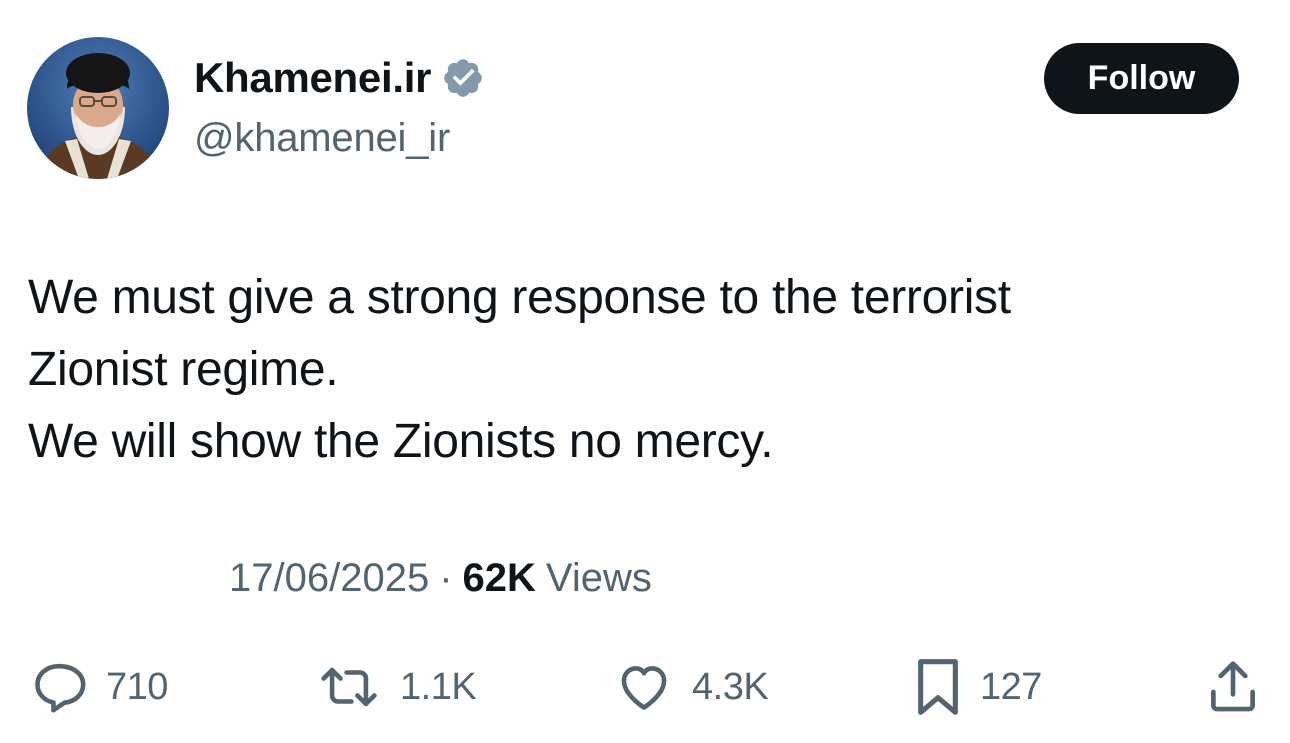 The image size is (1290, 743). I want to click on follow-button: Follow, so click(1141, 78).